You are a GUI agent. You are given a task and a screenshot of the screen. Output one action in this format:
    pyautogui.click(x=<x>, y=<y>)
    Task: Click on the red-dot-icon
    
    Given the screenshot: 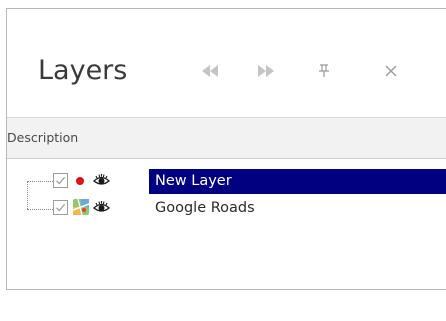 What is the action you would take?
    pyautogui.click(x=80, y=181)
    